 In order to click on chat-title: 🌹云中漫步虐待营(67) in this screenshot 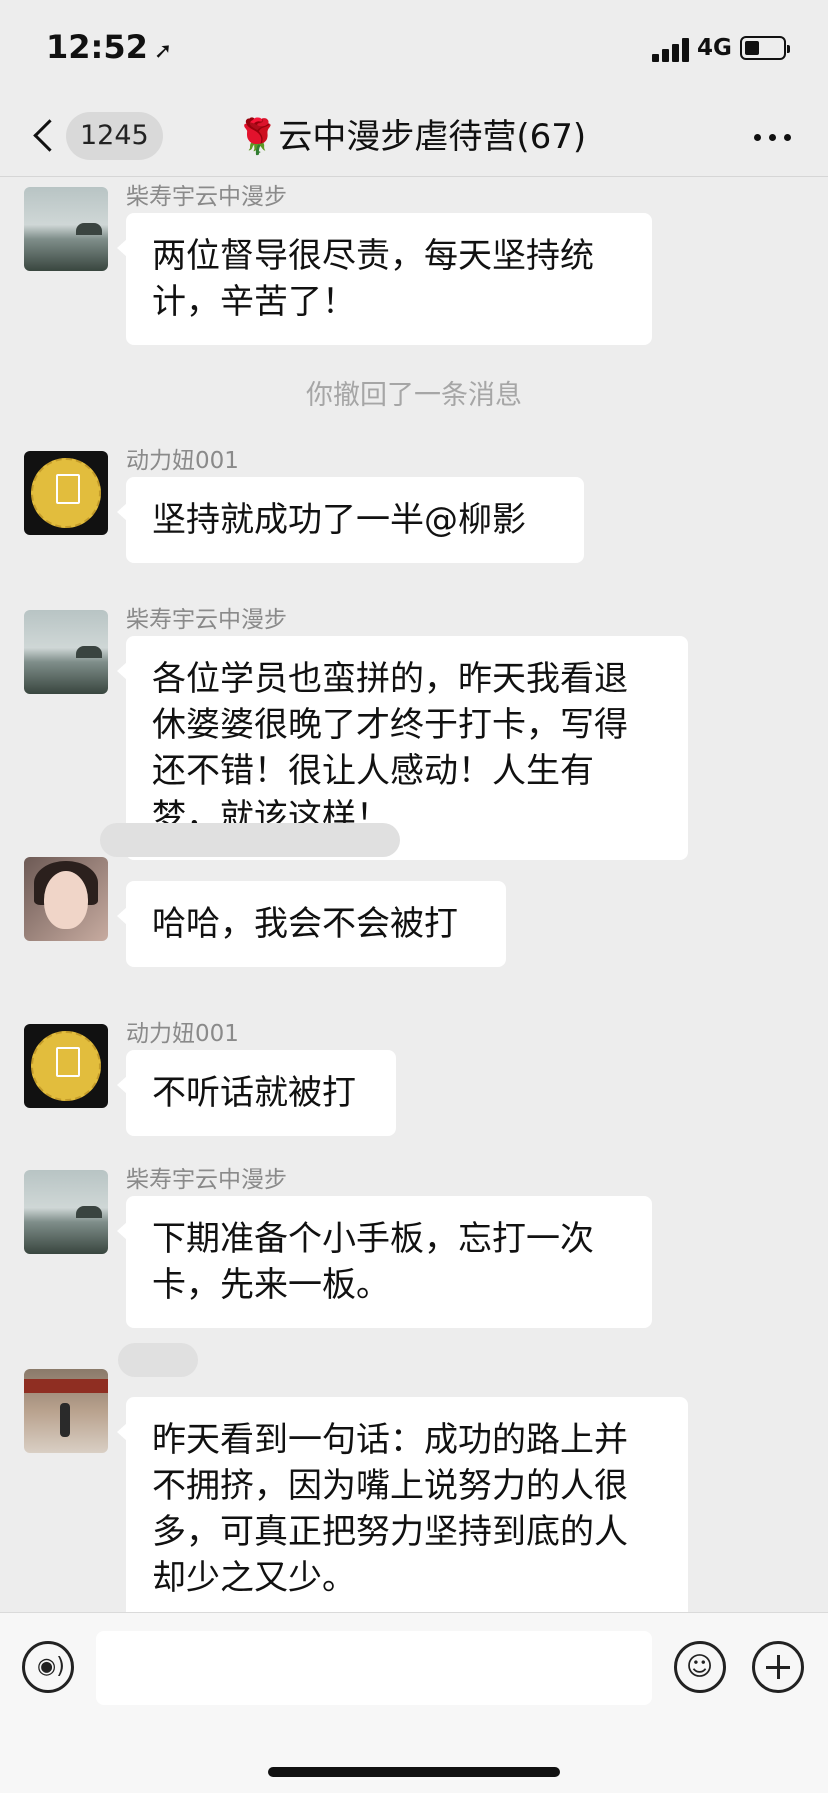, I will do `click(411, 137)`.